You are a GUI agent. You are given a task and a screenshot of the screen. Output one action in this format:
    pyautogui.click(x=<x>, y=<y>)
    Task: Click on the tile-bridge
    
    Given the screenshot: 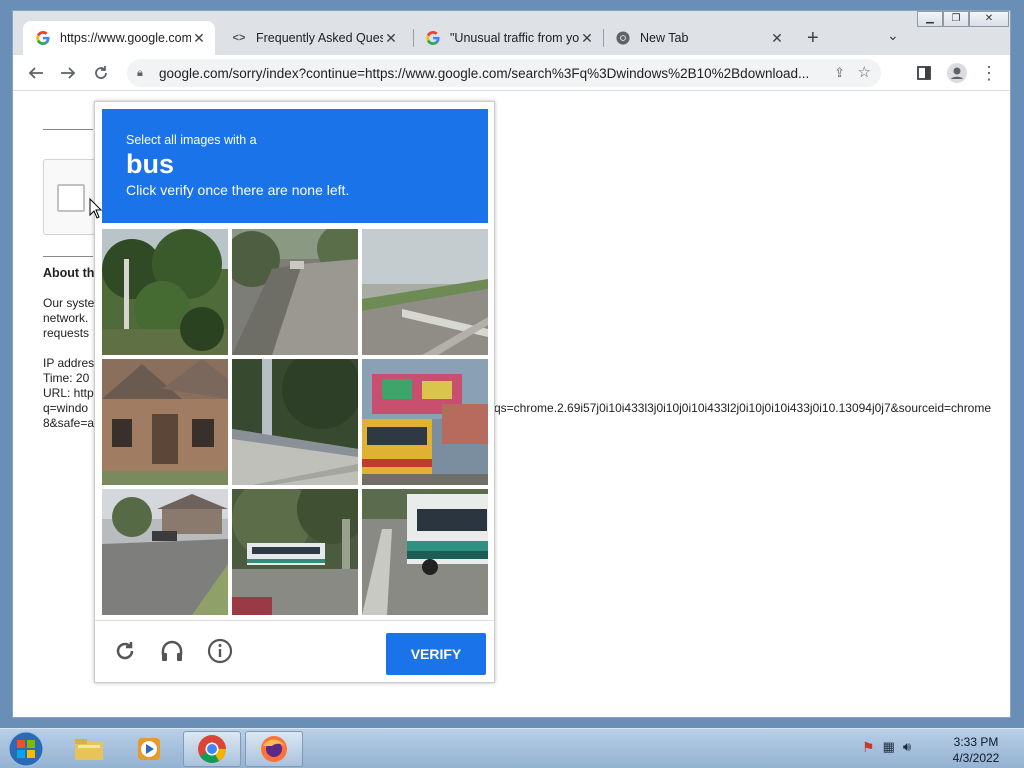 What is the action you would take?
    pyautogui.click(x=295, y=422)
    